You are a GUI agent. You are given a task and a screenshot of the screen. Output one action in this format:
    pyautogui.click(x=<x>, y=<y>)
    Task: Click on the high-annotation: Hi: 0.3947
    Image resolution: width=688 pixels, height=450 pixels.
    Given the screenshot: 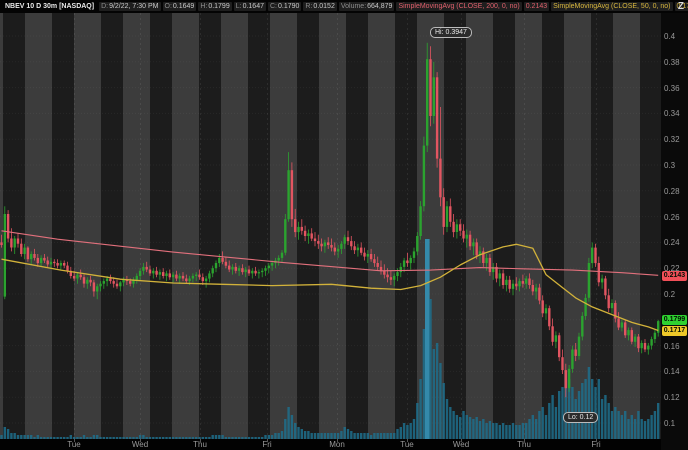 What is the action you would take?
    pyautogui.click(x=451, y=32)
    